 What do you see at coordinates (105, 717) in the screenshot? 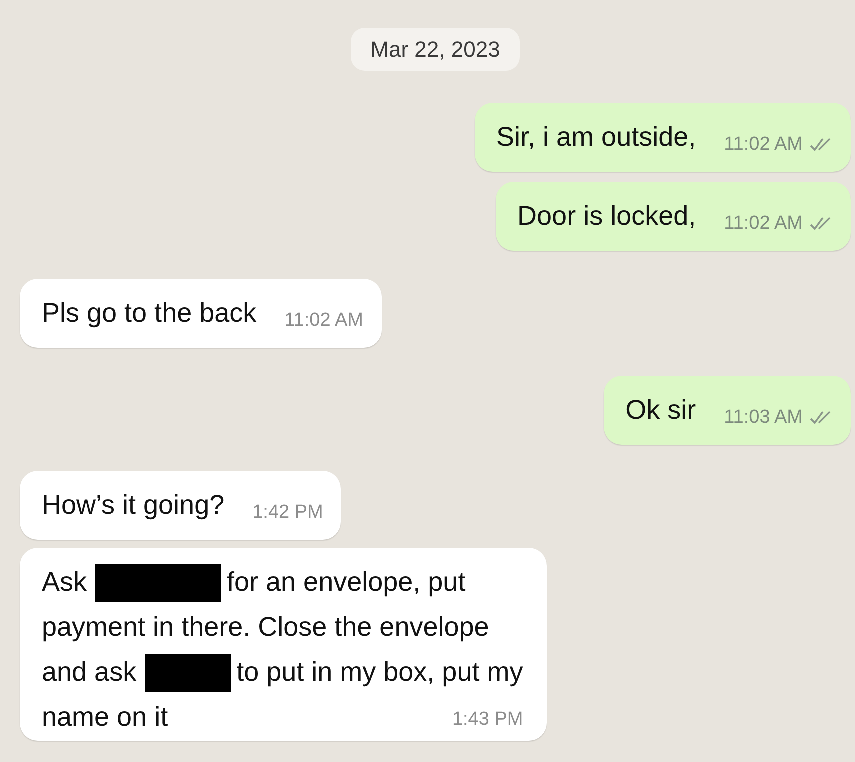
I see `message-text: name on it` at bounding box center [105, 717].